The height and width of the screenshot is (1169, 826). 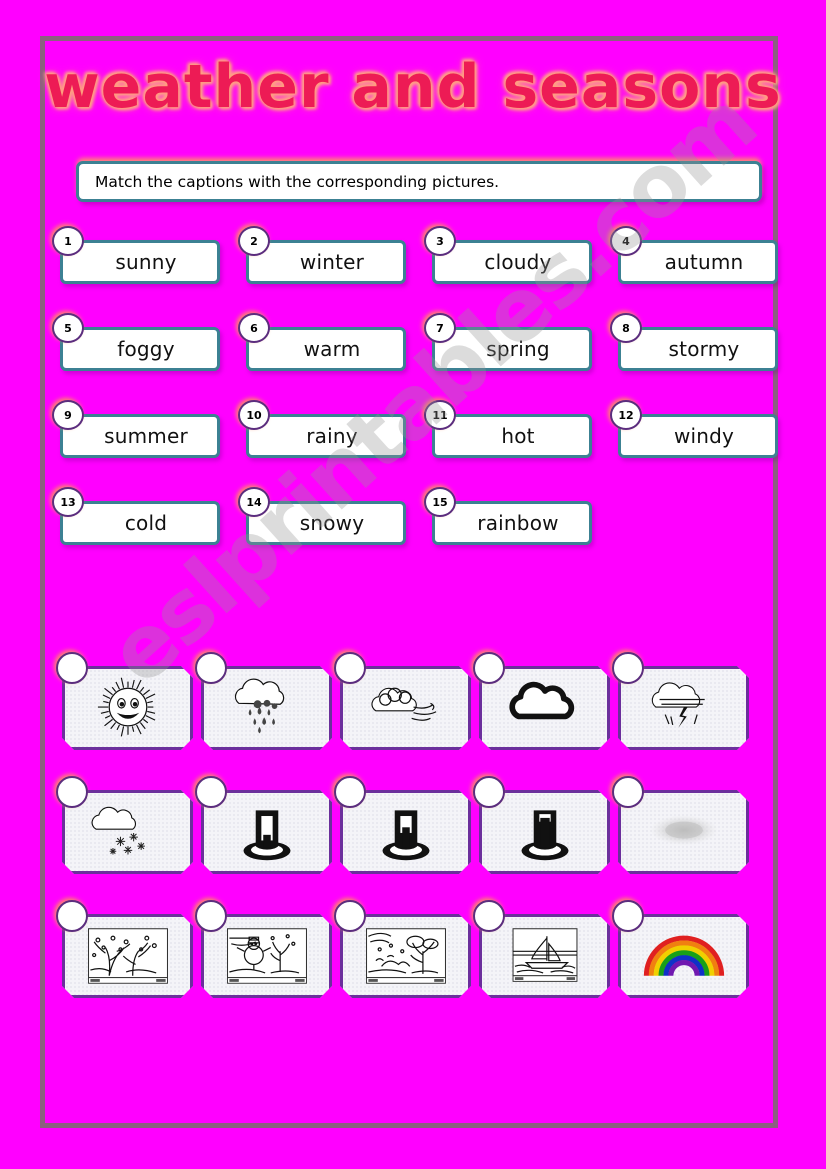 I want to click on word-card: rainbow 15, so click(x=508, y=516).